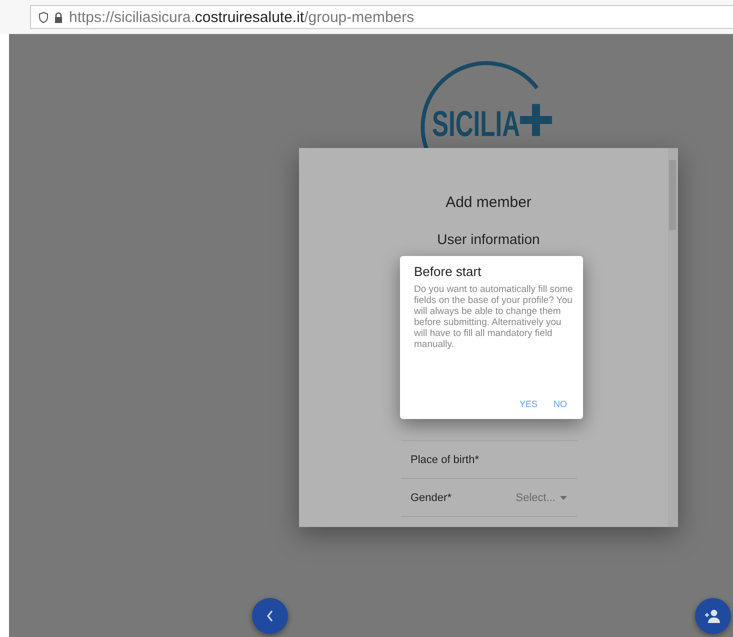  What do you see at coordinates (43, 17) in the screenshot?
I see `shield-icon` at bounding box center [43, 17].